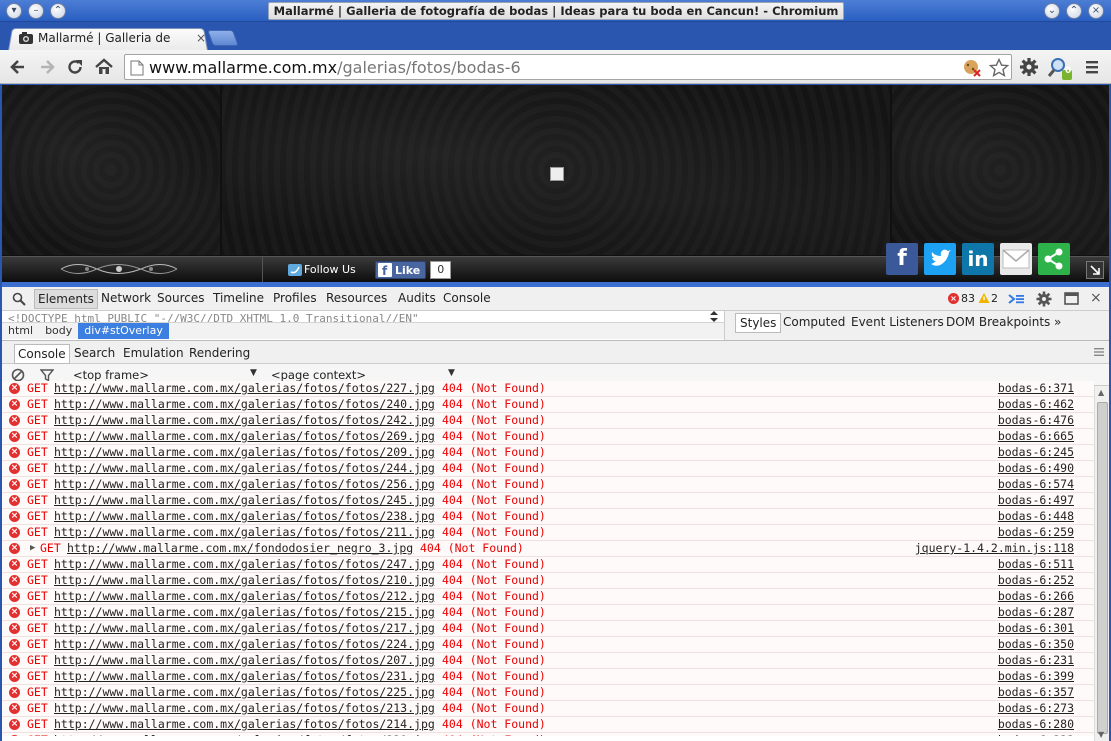  I want to click on extension-search-icon: 0, so click(1060, 68).